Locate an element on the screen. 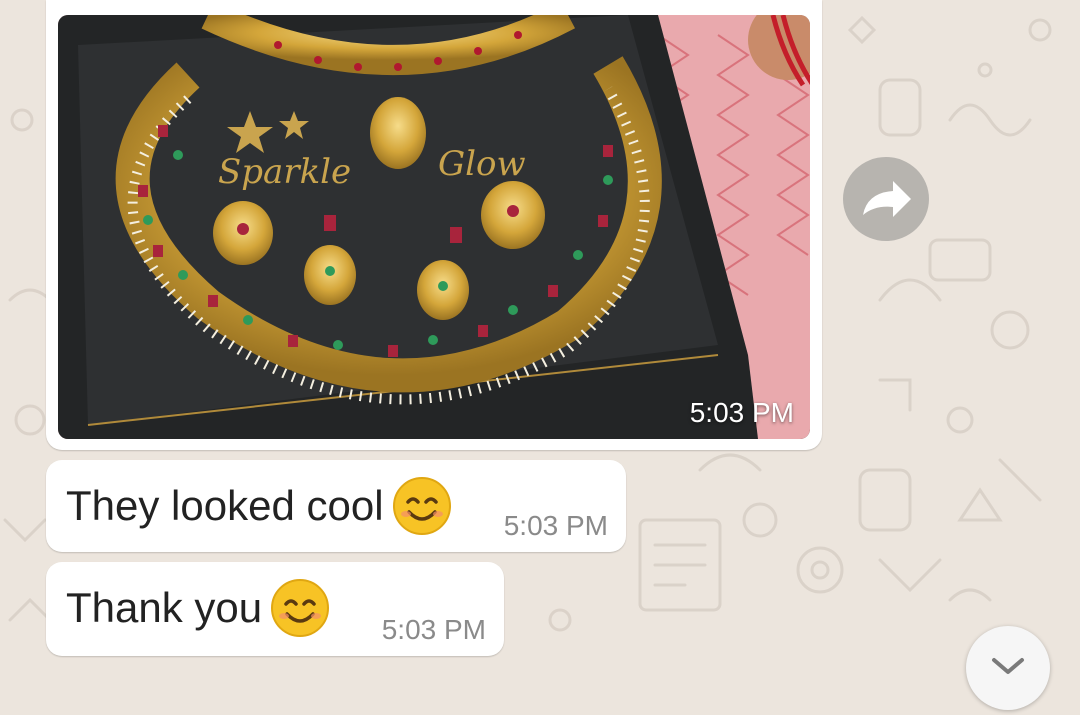 The width and height of the screenshot is (1080, 715). forward-button is located at coordinates (886, 199).